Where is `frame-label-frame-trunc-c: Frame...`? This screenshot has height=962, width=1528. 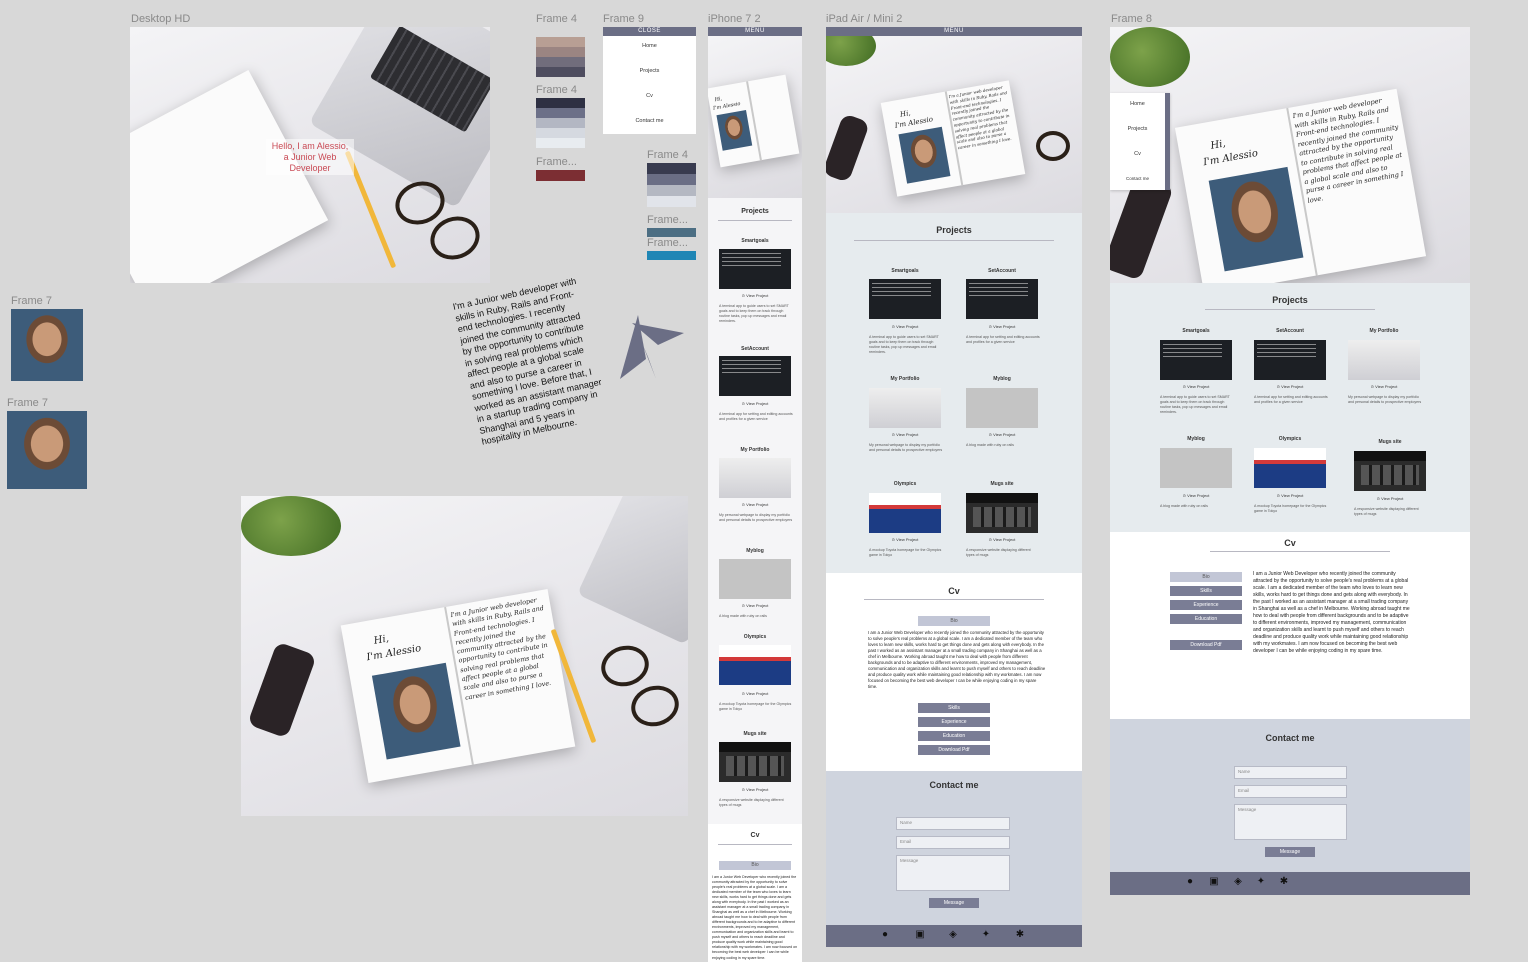 frame-label-frame-trunc-c: Frame... is located at coordinates (667, 243).